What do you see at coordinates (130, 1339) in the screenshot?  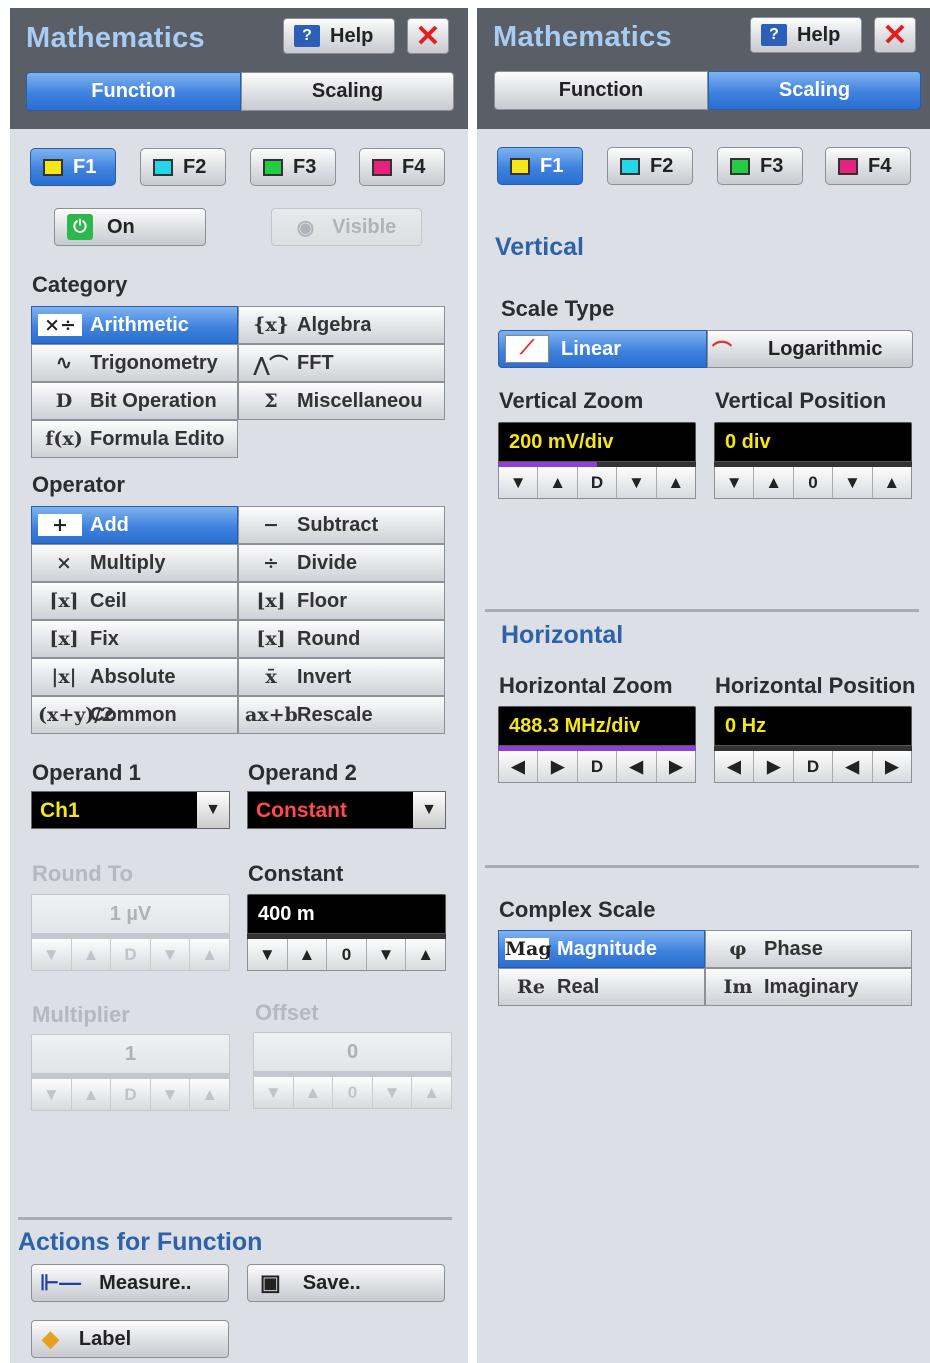 I see `label-button: ◆ Label` at bounding box center [130, 1339].